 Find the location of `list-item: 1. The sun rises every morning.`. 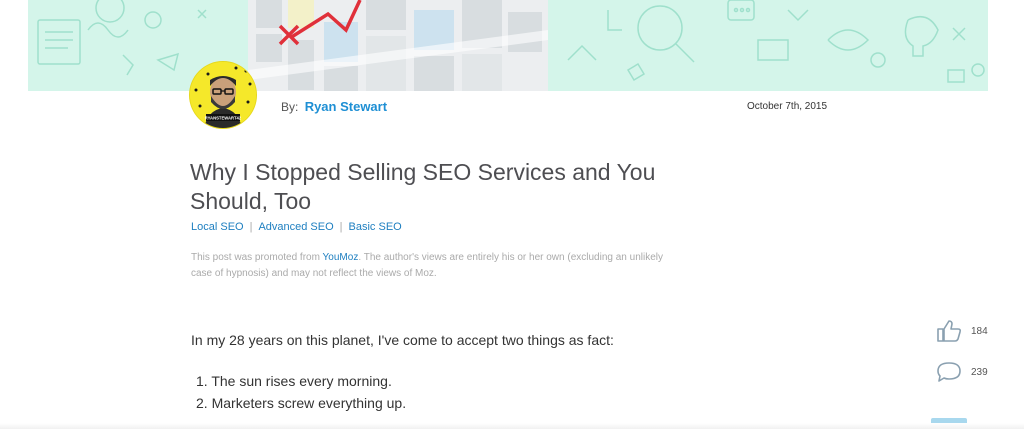

list-item: 1. The sun rises every morning. is located at coordinates (294, 381).